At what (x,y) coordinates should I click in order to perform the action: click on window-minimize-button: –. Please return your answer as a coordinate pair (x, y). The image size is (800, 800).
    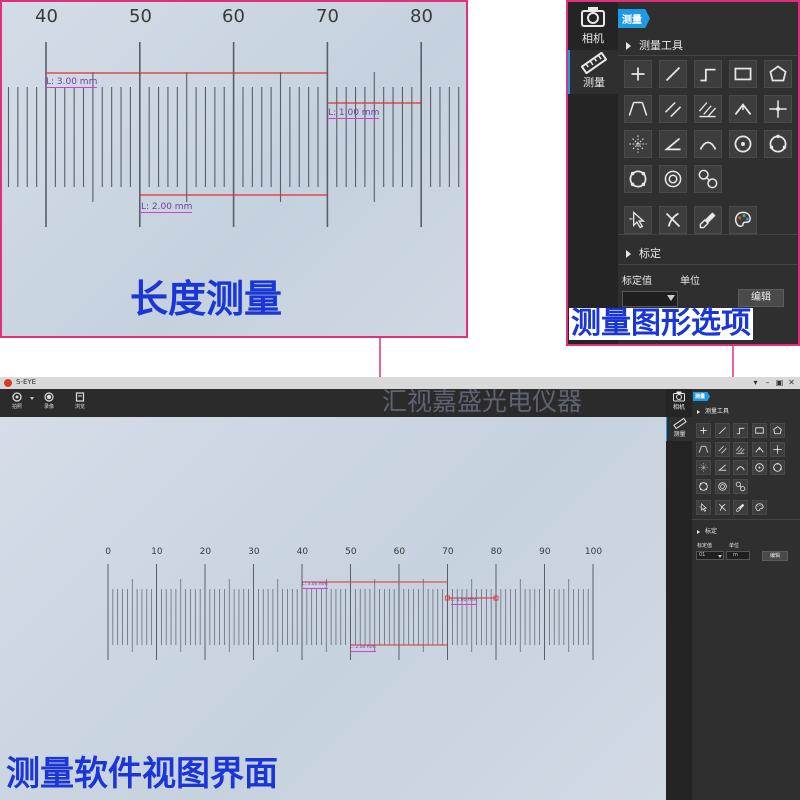
    Looking at the image, I should click on (767, 382).